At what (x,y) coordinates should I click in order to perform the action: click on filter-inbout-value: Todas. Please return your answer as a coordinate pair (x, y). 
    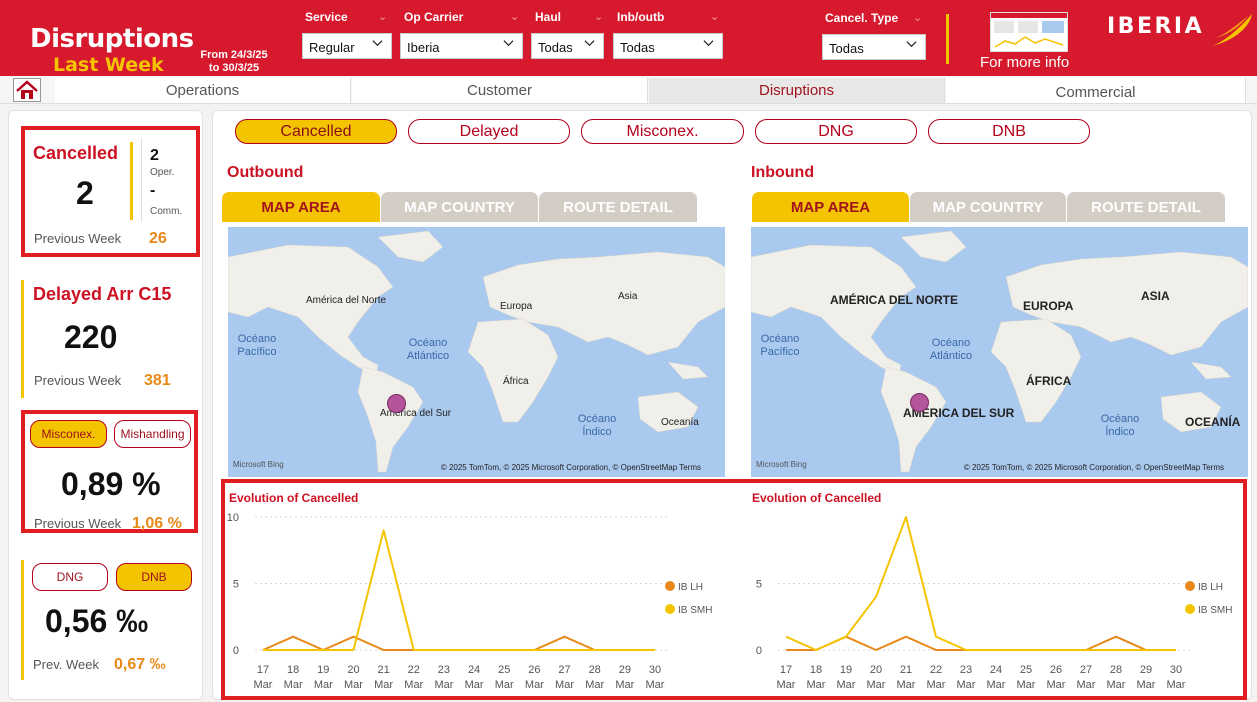
    Looking at the image, I should click on (637, 47).